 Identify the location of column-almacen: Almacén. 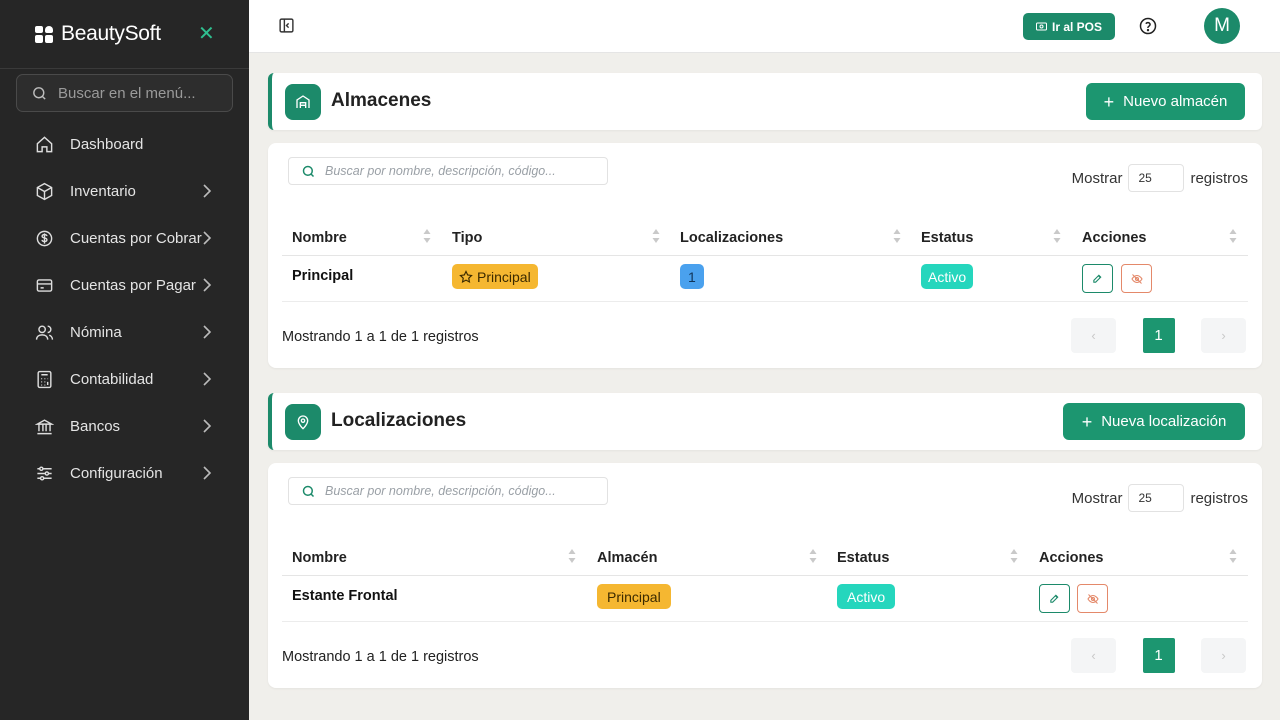
(627, 558).